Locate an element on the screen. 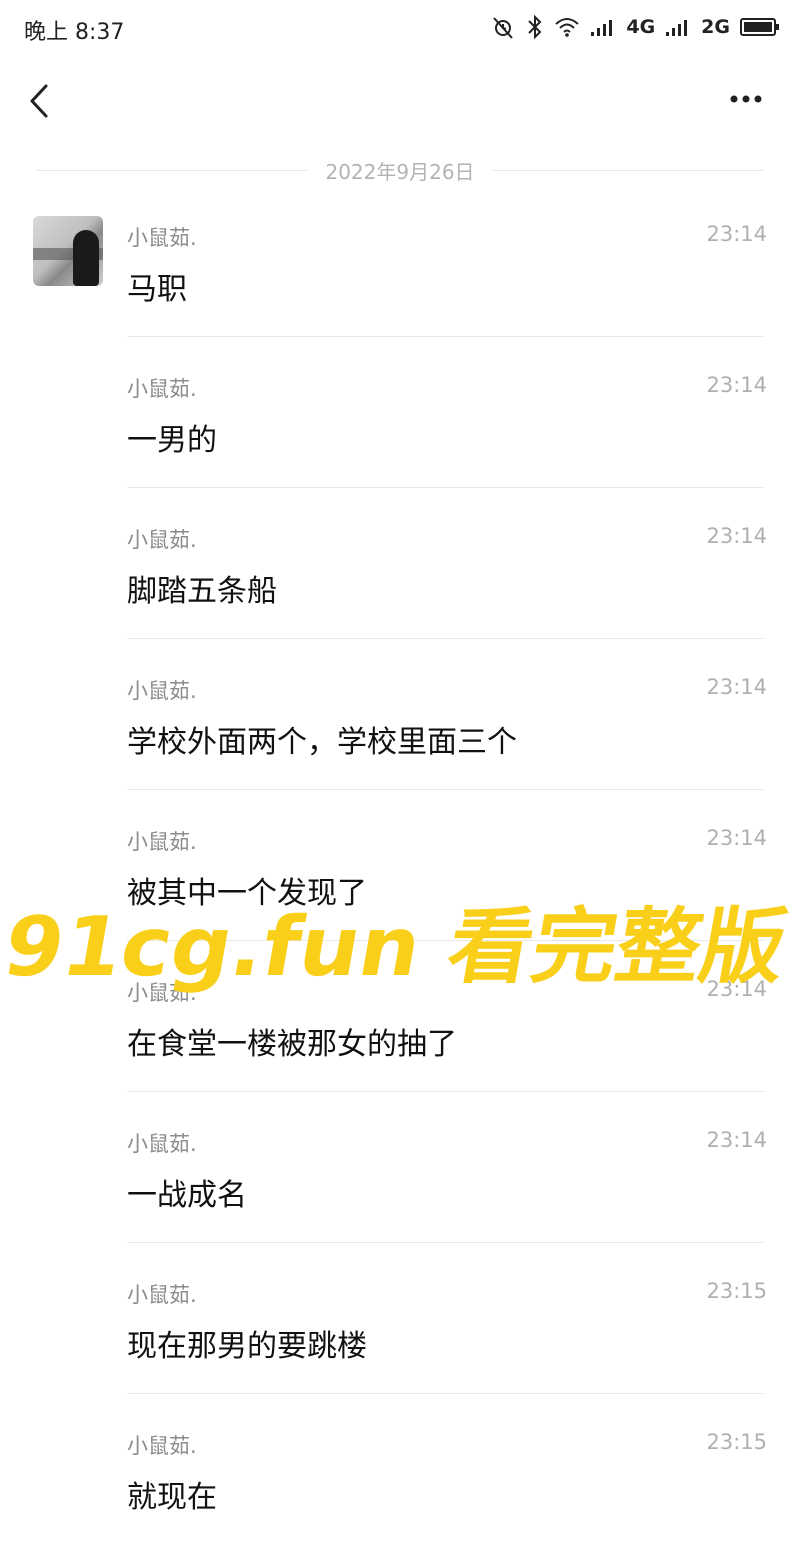 Image resolution: width=800 pixels, height=1549 pixels. avatar-figure is located at coordinates (86, 258).